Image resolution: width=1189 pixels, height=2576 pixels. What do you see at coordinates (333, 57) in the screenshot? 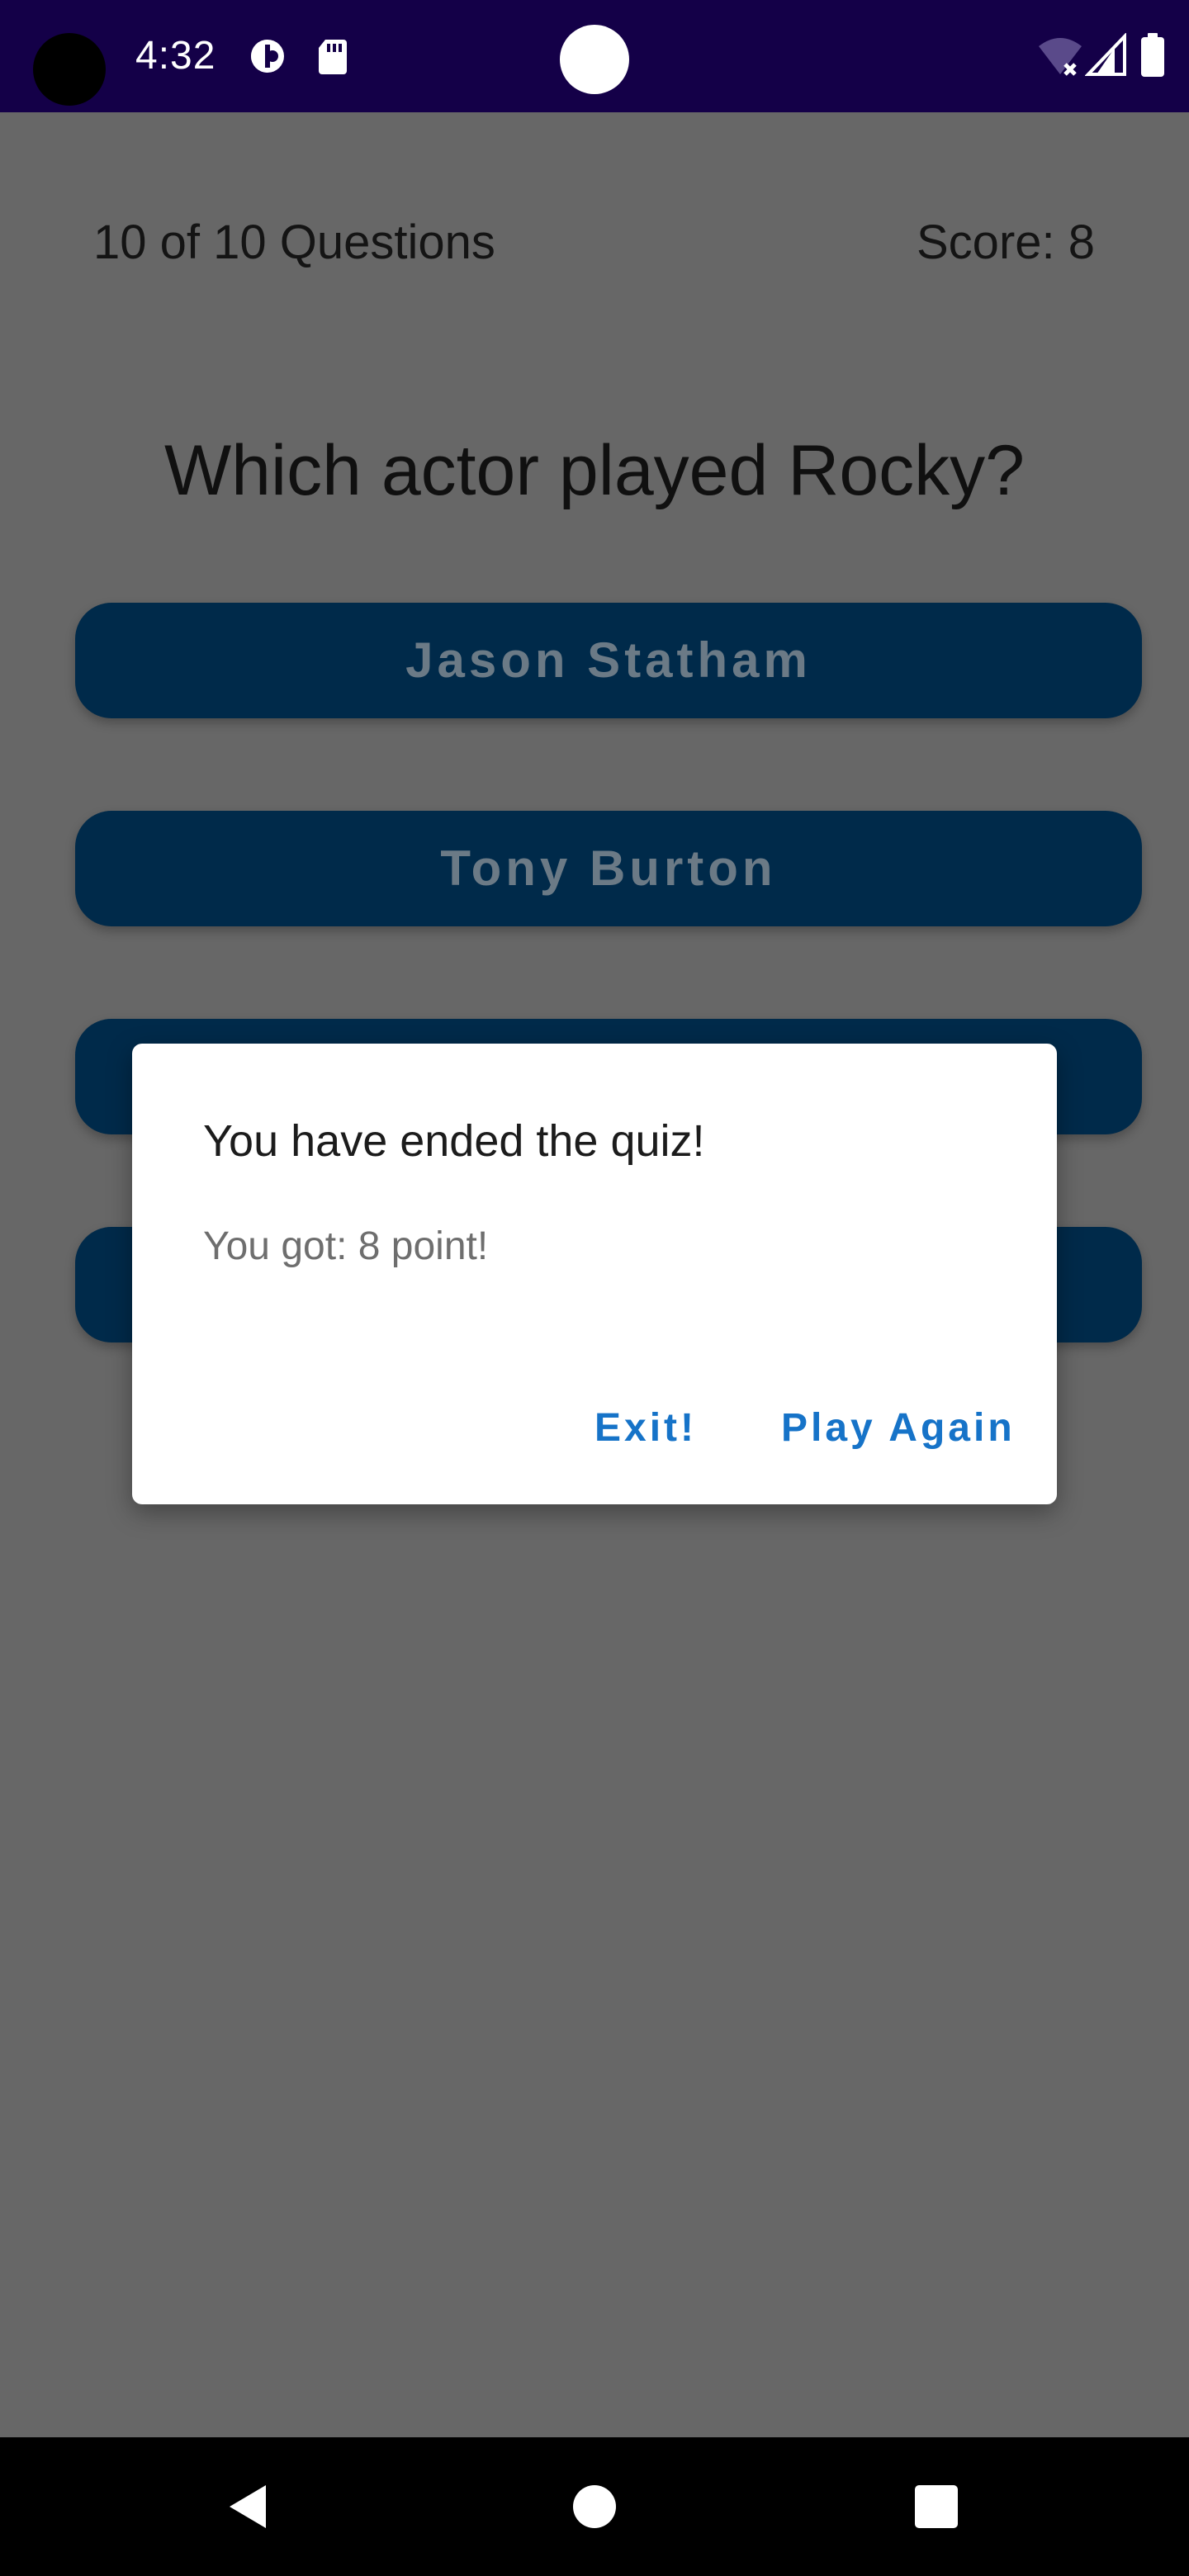
I see `sd-card-icon` at bounding box center [333, 57].